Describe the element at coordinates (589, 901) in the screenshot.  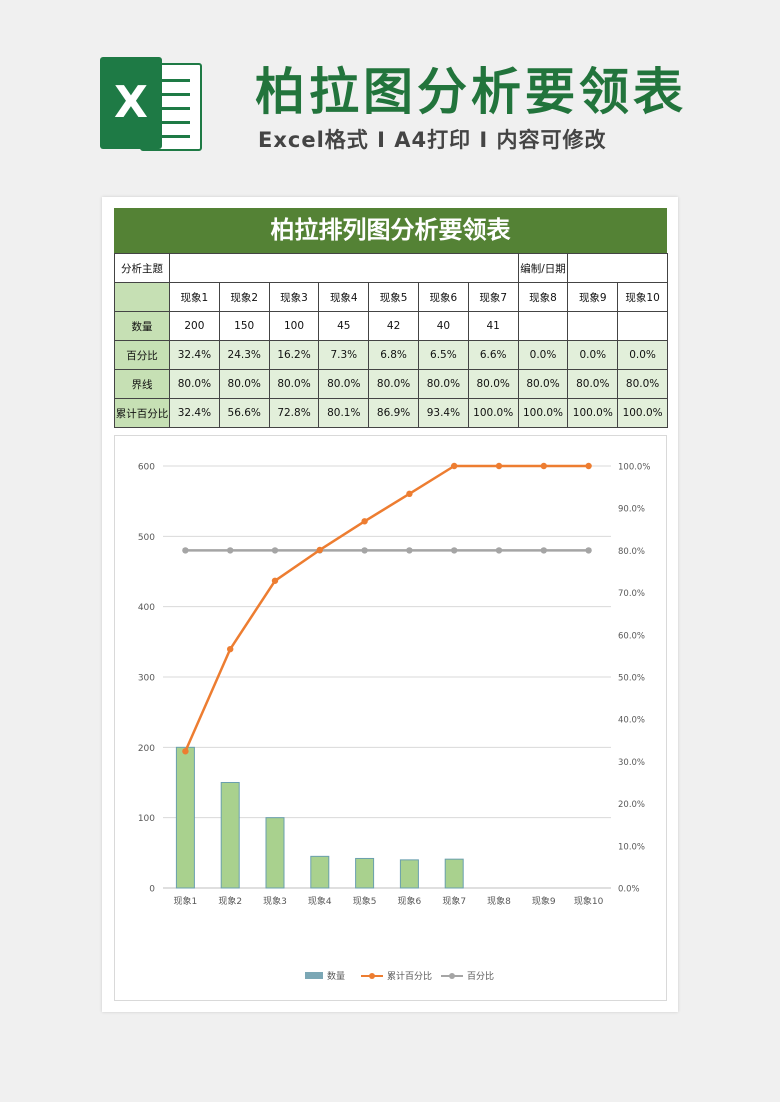
I see `x-tick-label: 现象10` at that location.